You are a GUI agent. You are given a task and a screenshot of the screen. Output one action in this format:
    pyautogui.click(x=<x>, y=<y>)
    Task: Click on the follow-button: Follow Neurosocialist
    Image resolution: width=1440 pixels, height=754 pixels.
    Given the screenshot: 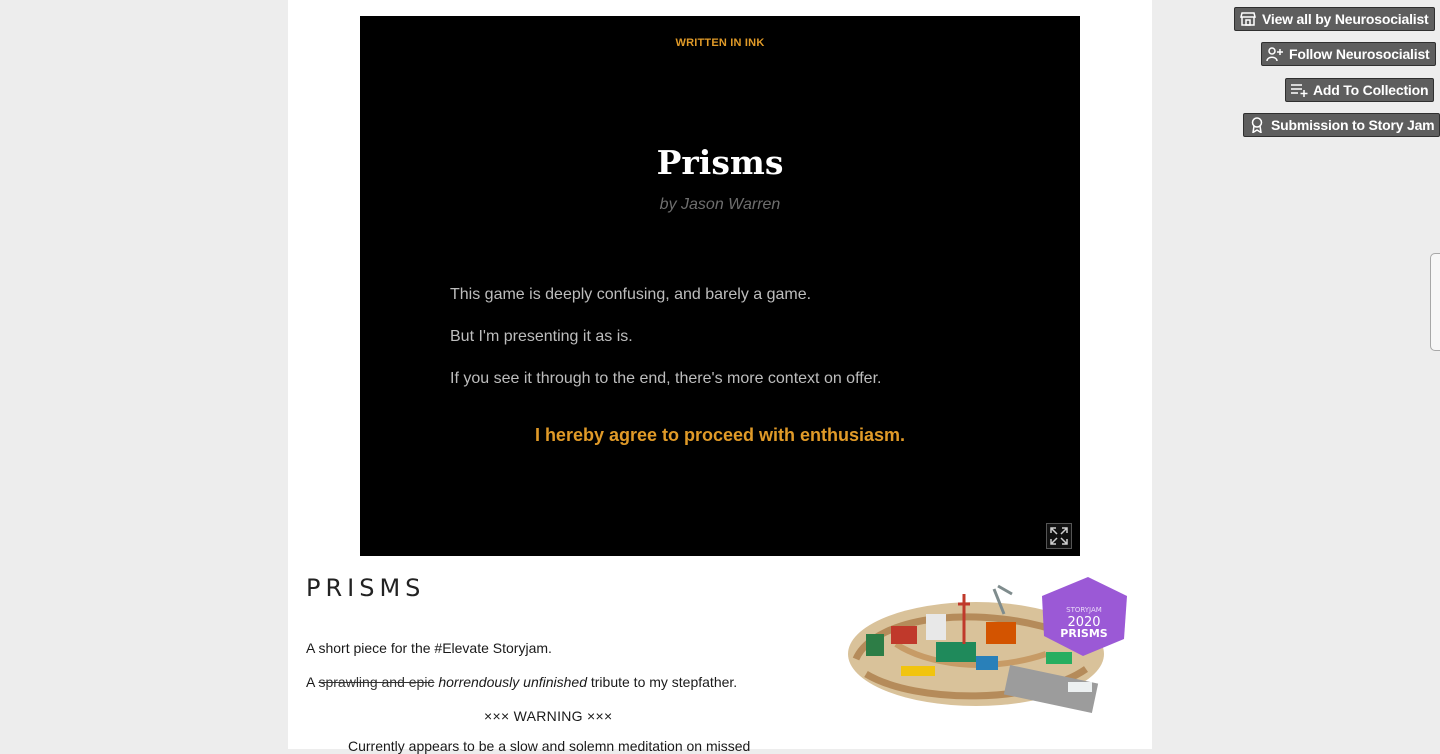 What is the action you would take?
    pyautogui.click(x=1348, y=54)
    